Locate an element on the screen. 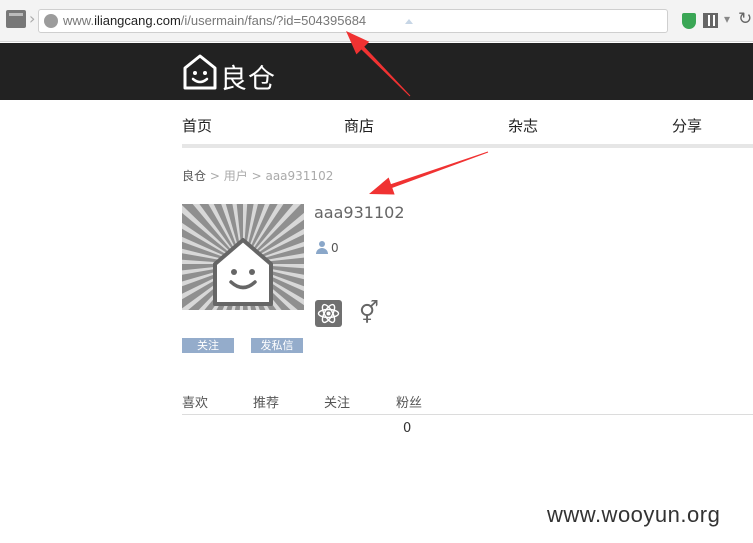 The width and height of the screenshot is (753, 543). arrow-to-username is located at coordinates (429, 173).